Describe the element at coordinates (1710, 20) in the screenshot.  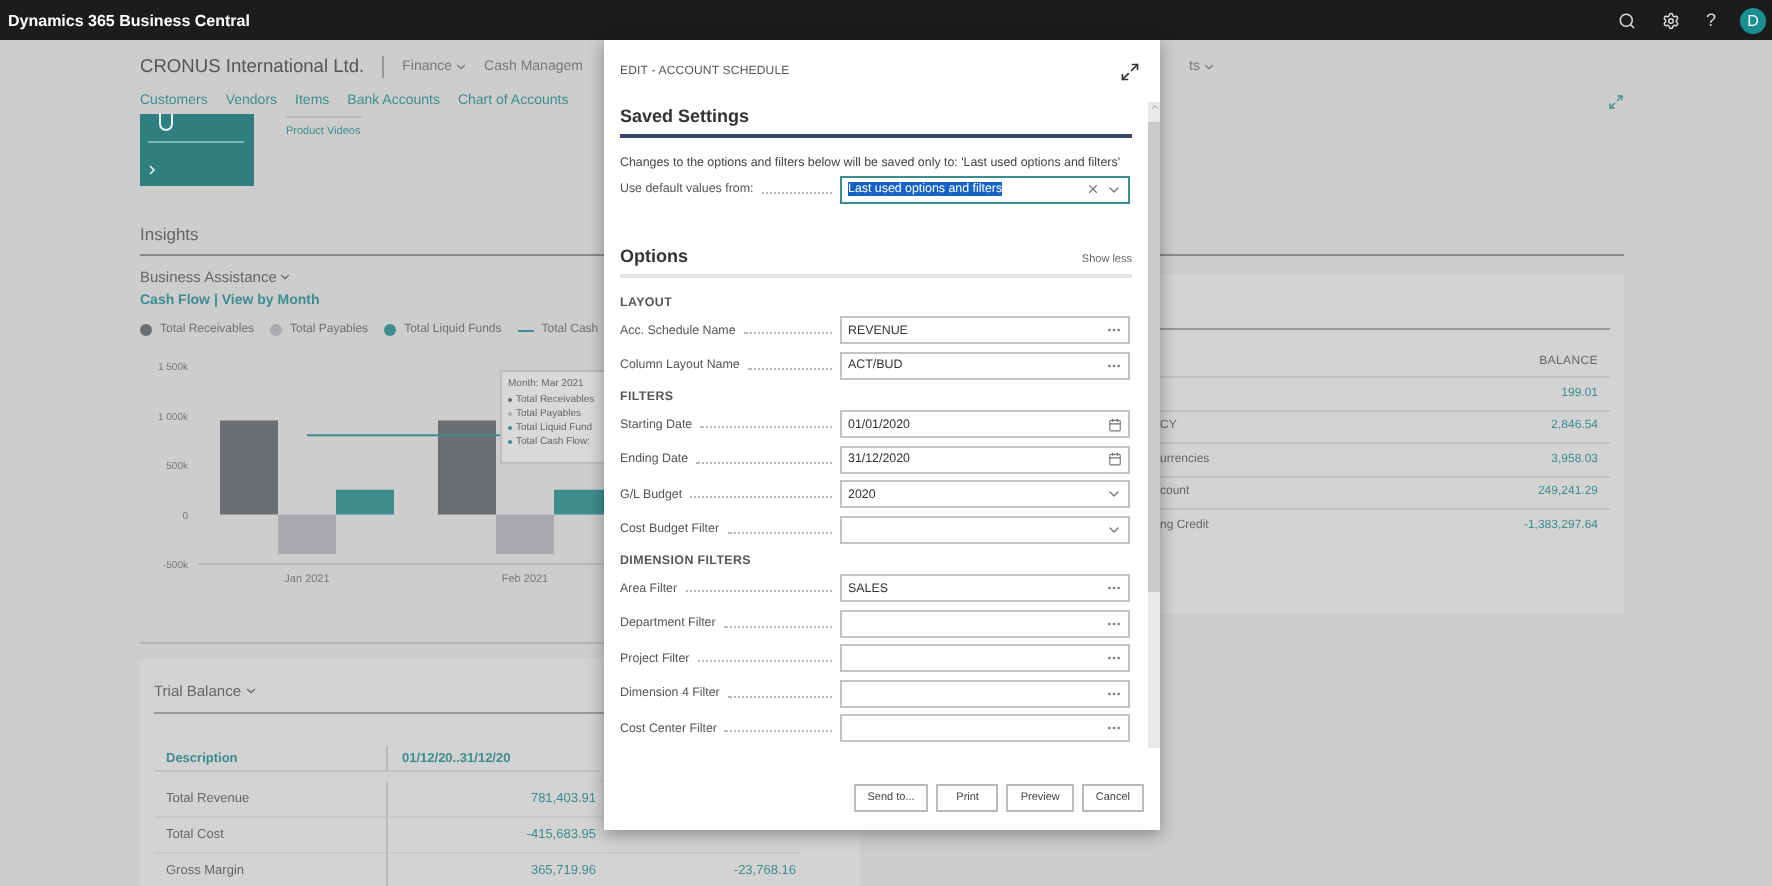
I see `help-button: ?` at that location.